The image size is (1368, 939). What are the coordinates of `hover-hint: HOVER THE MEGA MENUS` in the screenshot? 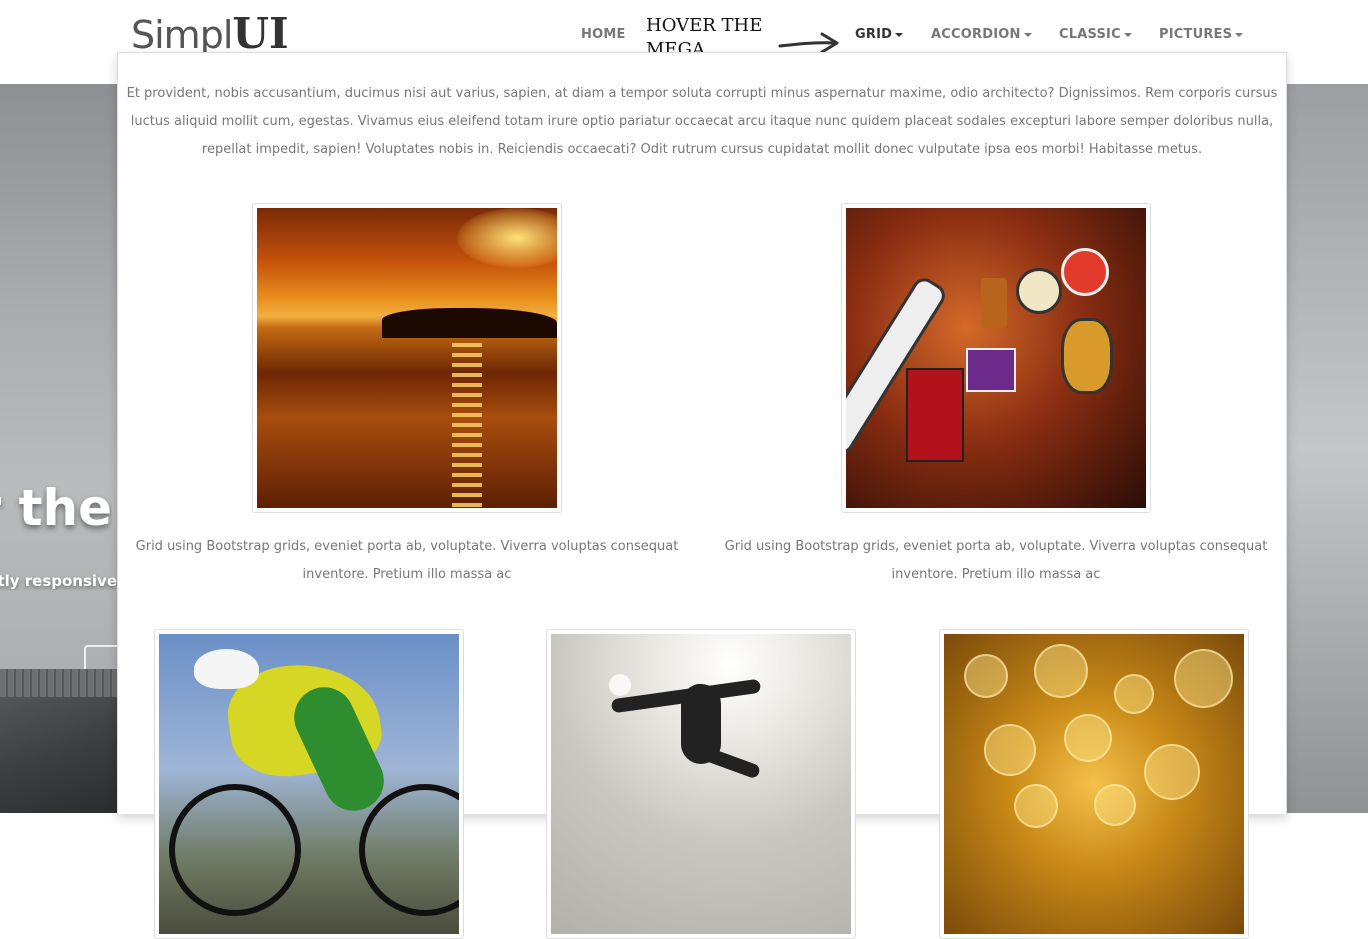 It's located at (704, 33).